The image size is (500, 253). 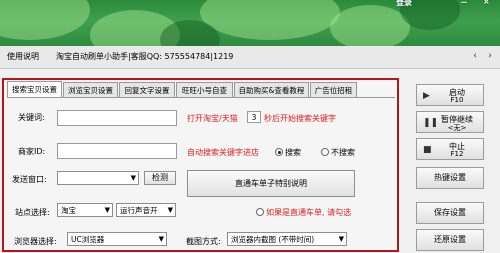 I want to click on sound-select: 运行声音开 ▼, so click(x=146, y=210).